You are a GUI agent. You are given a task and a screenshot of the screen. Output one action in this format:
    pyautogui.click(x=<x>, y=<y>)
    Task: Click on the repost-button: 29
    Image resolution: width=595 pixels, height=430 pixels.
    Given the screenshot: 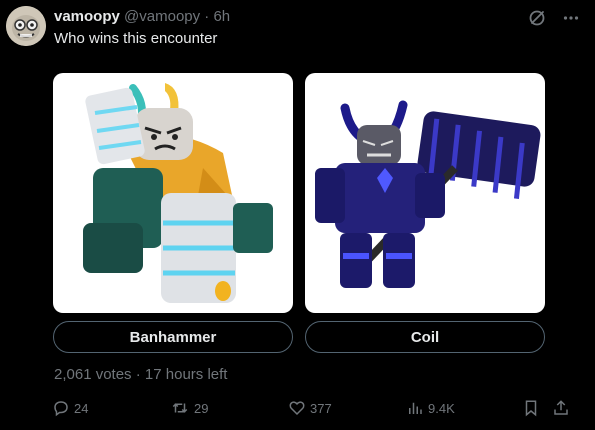 What is the action you would take?
    pyautogui.click(x=189, y=408)
    